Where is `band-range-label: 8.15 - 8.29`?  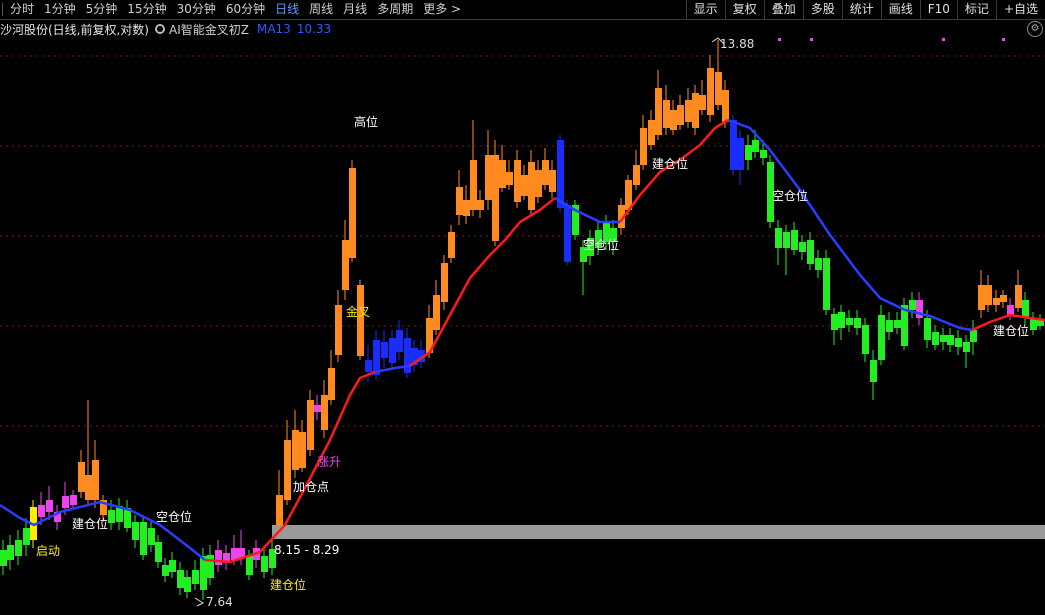 band-range-label: 8.15 - 8.29 is located at coordinates (306, 550).